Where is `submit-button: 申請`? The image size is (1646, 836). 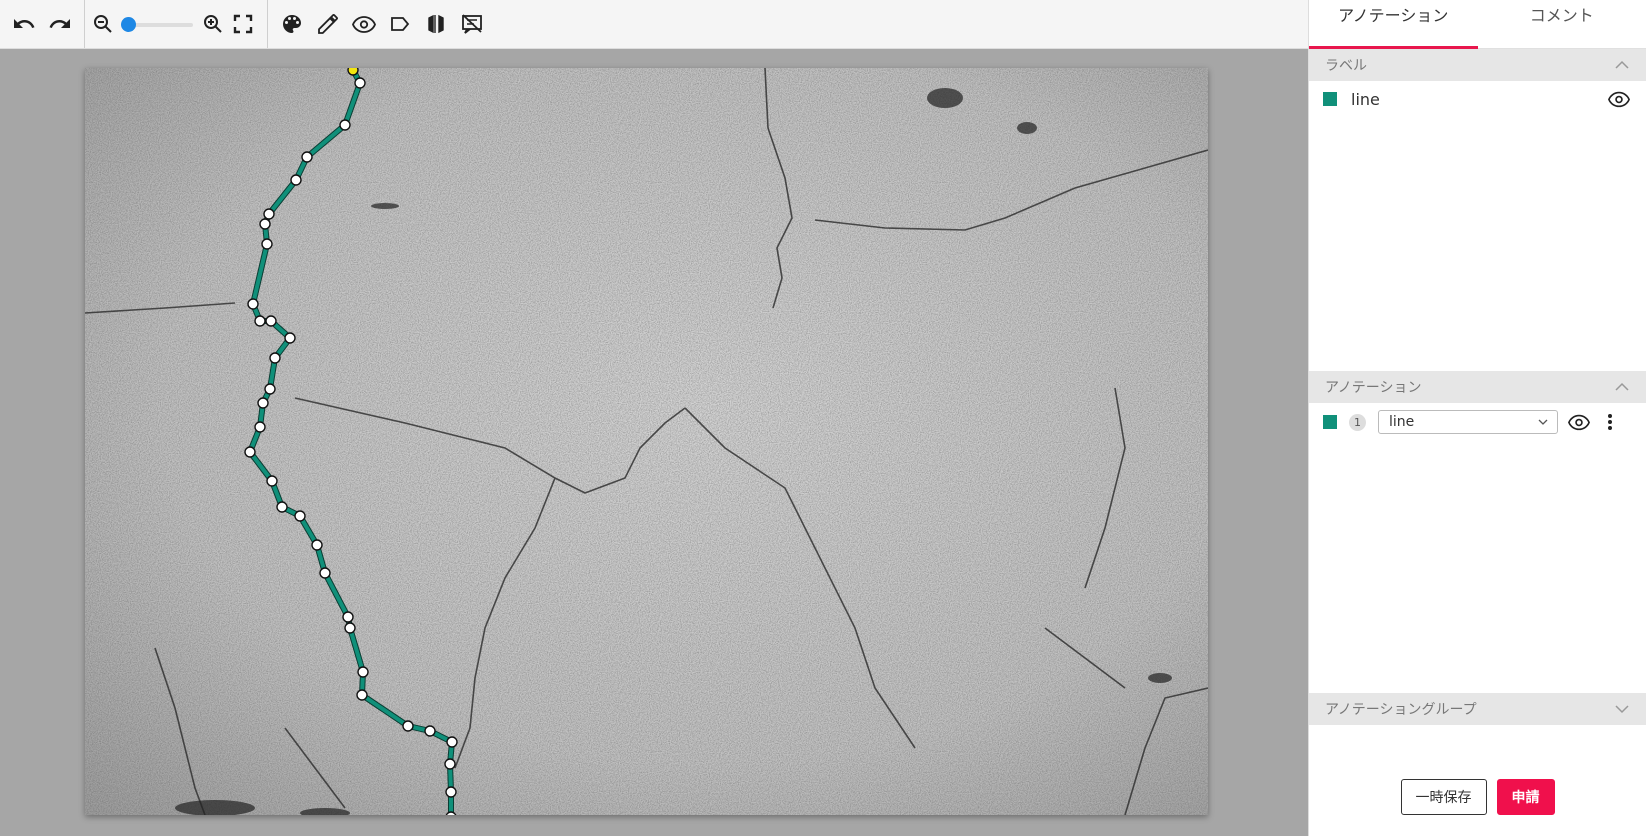
submit-button: 申請 is located at coordinates (1525, 797).